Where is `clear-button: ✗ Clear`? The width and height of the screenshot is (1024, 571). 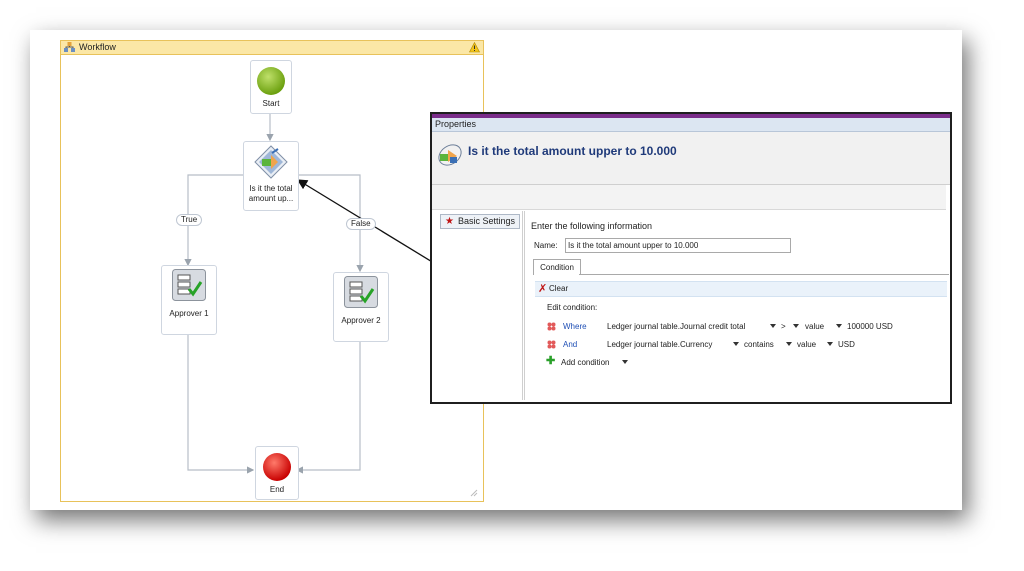 clear-button: ✗ Clear is located at coordinates (741, 289).